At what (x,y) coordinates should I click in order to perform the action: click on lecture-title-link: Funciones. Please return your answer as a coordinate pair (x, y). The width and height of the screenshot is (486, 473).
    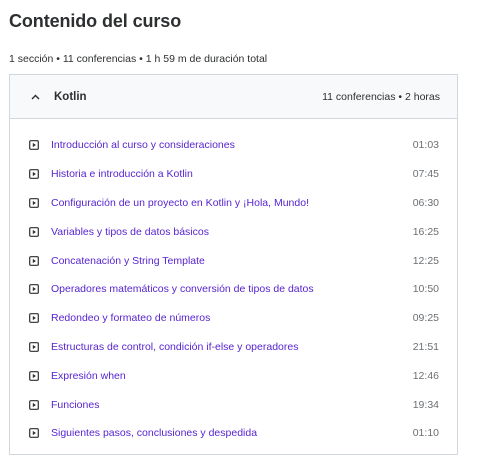
    Looking at the image, I should click on (232, 405).